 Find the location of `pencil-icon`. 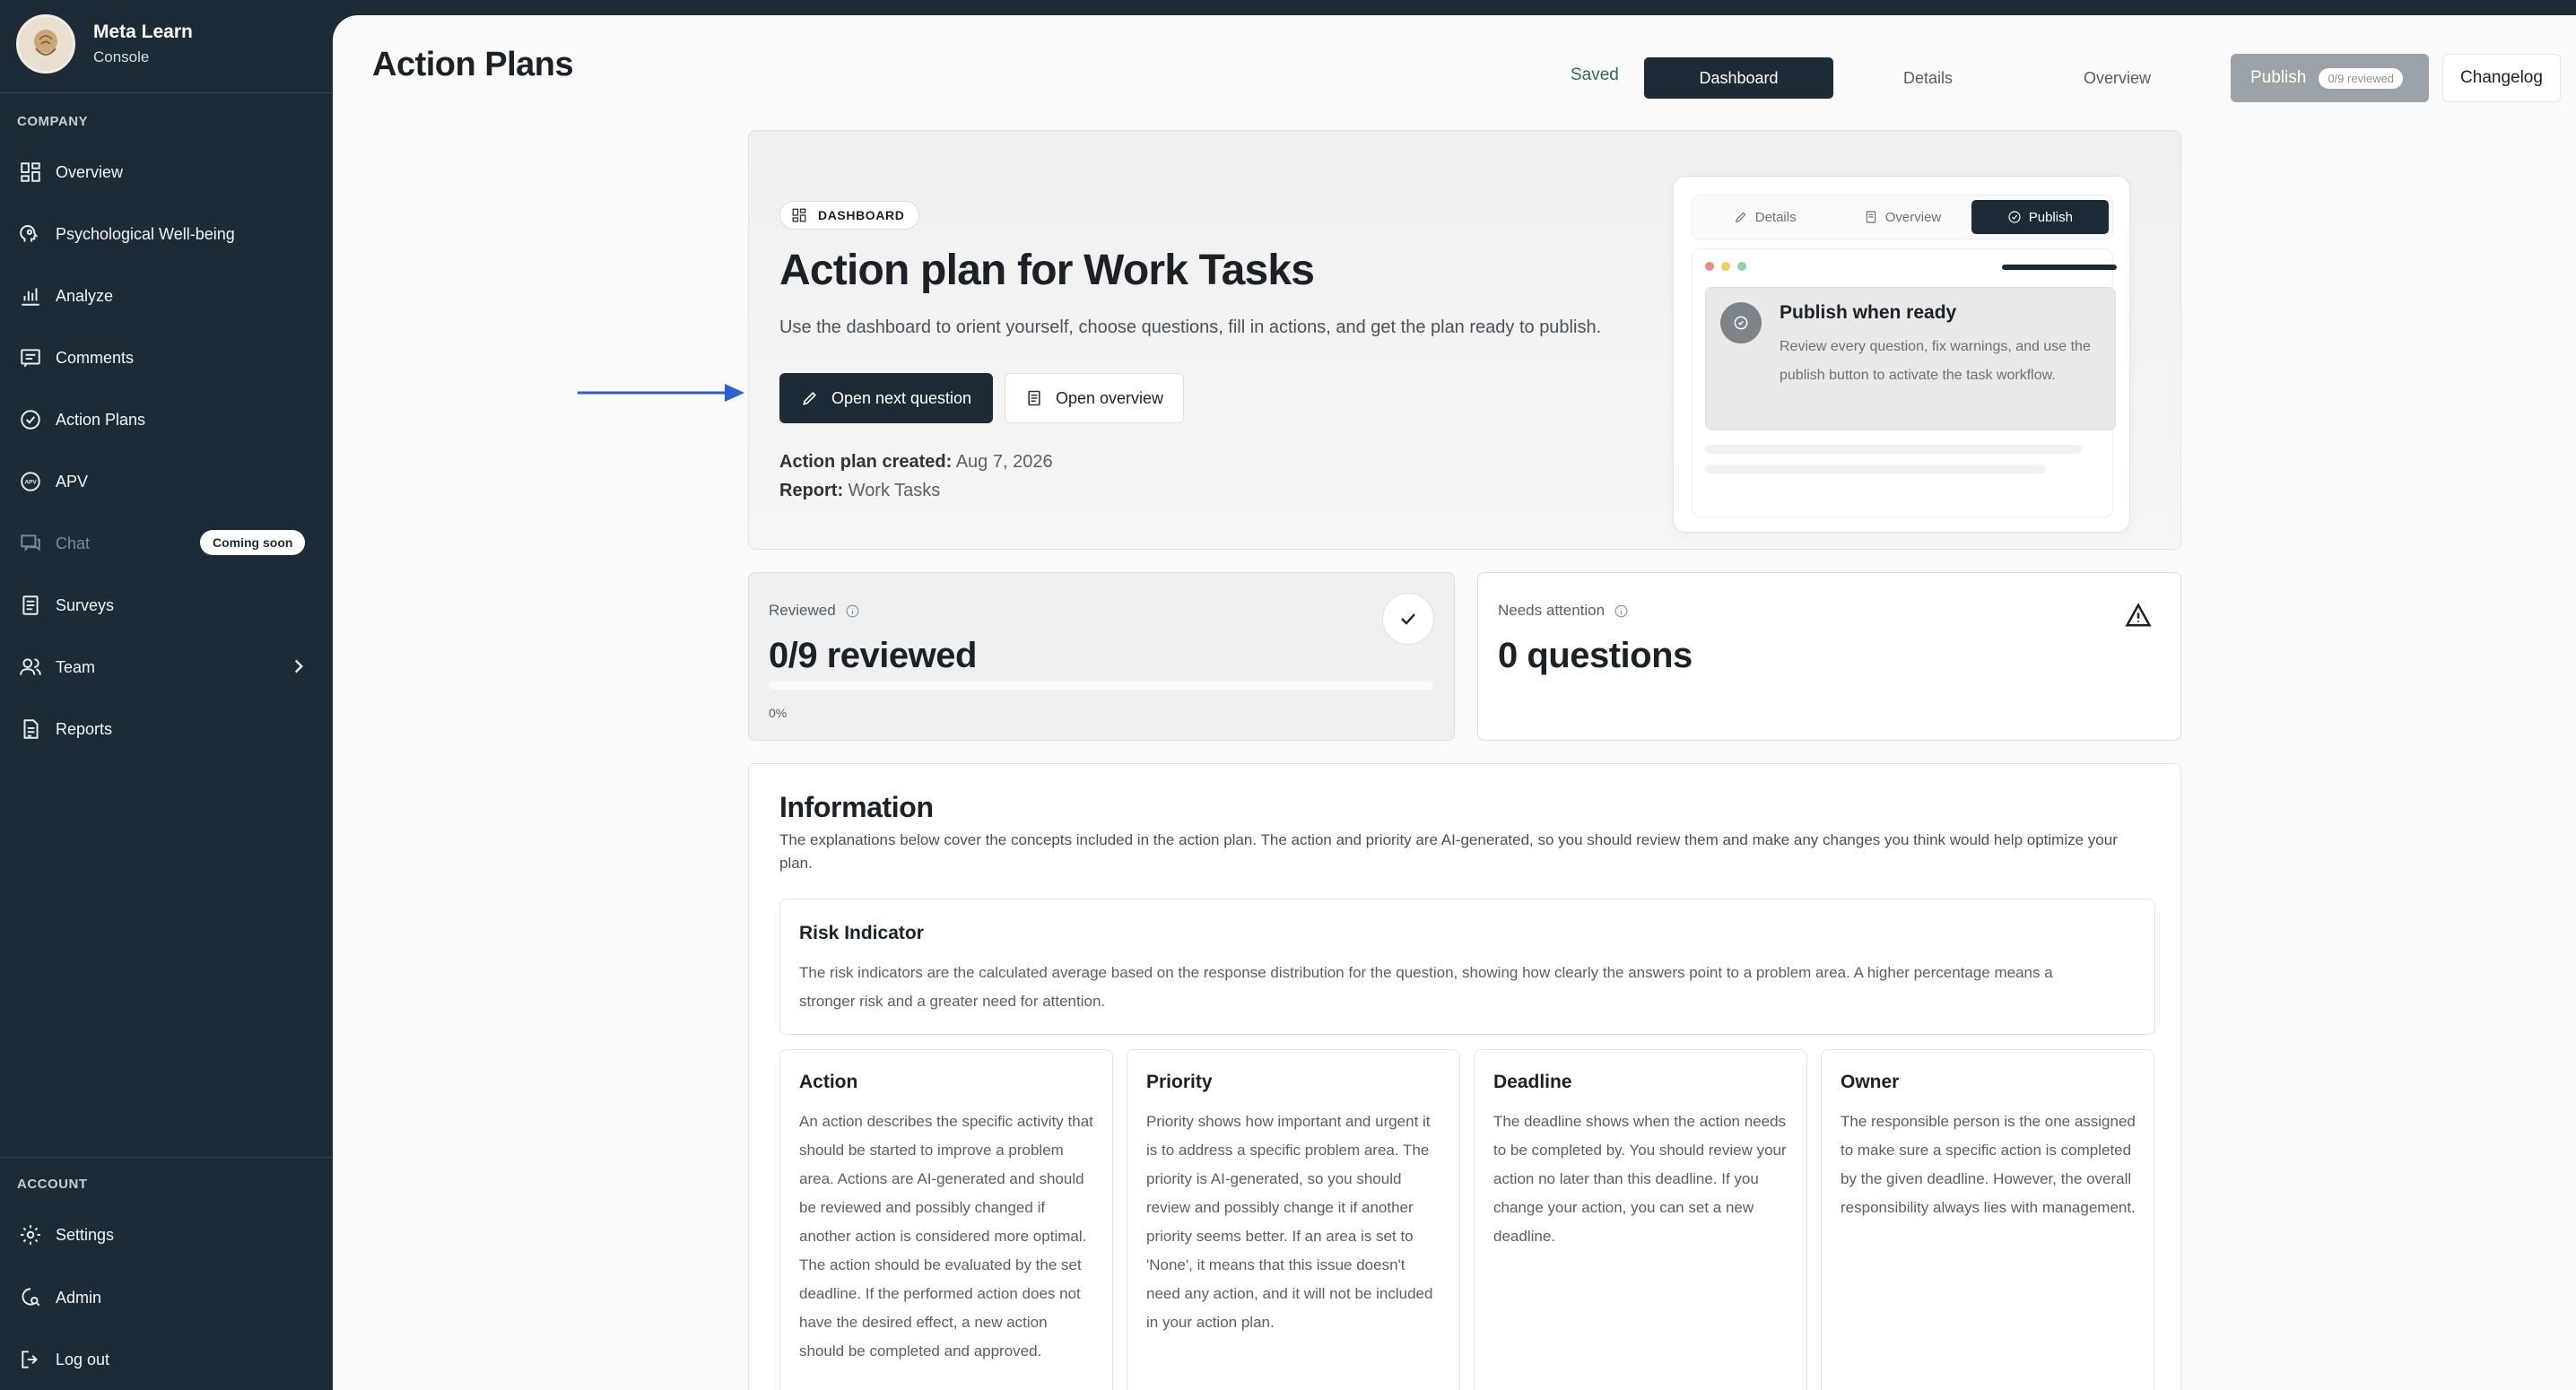

pencil-icon is located at coordinates (809, 398).